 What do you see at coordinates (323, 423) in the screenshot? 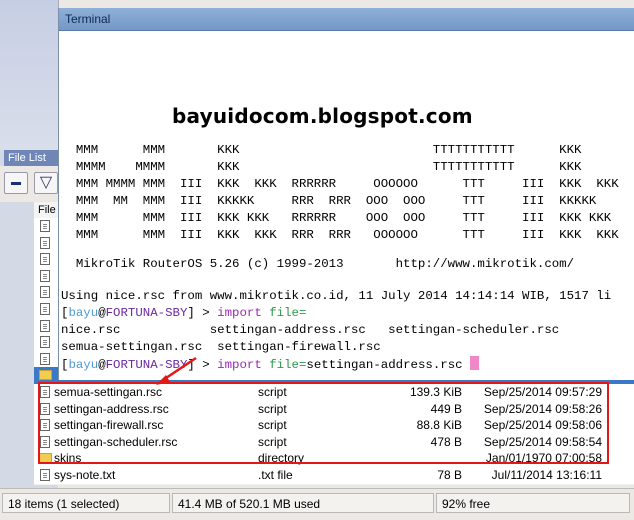
I see `highlight-box` at bounding box center [323, 423].